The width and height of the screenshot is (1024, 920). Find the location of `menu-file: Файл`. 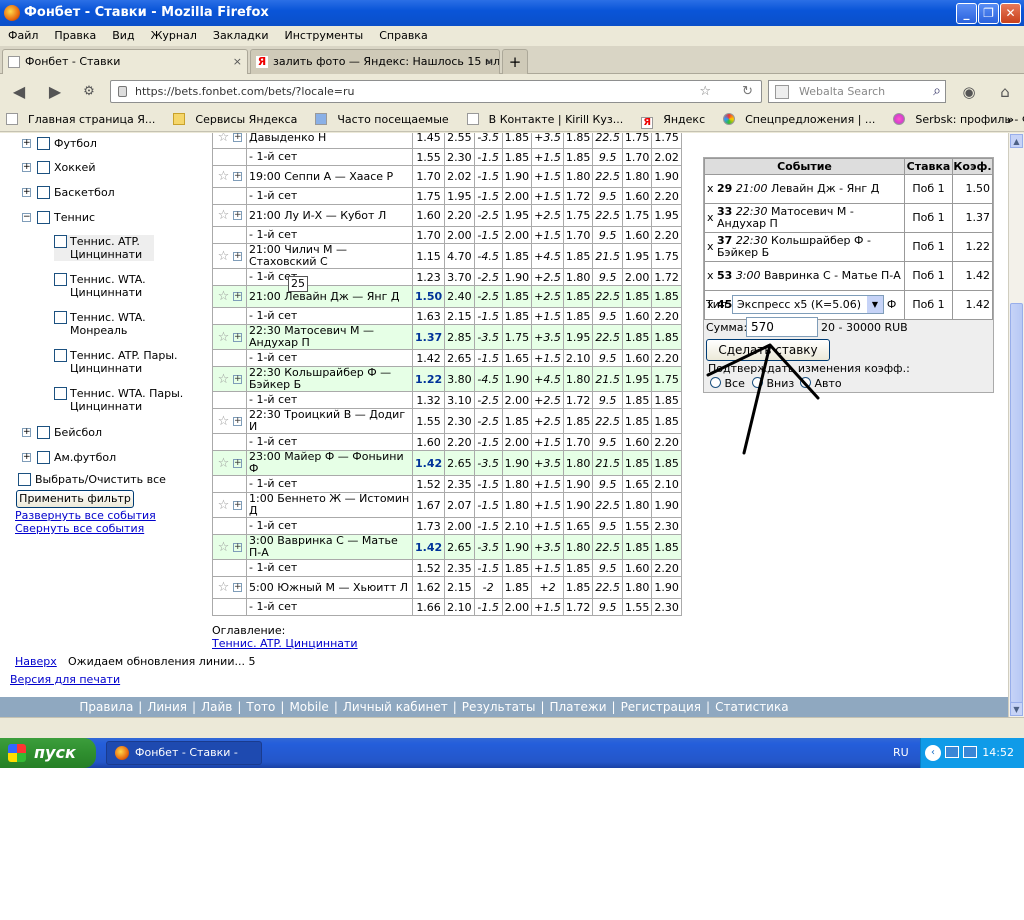

menu-file: Файл is located at coordinates (23, 35).